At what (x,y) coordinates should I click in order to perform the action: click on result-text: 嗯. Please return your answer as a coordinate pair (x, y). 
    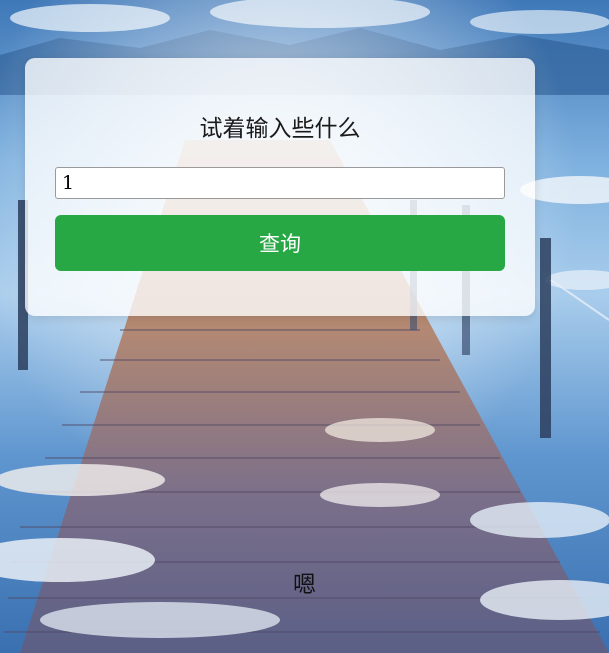
    Looking at the image, I should click on (304, 585).